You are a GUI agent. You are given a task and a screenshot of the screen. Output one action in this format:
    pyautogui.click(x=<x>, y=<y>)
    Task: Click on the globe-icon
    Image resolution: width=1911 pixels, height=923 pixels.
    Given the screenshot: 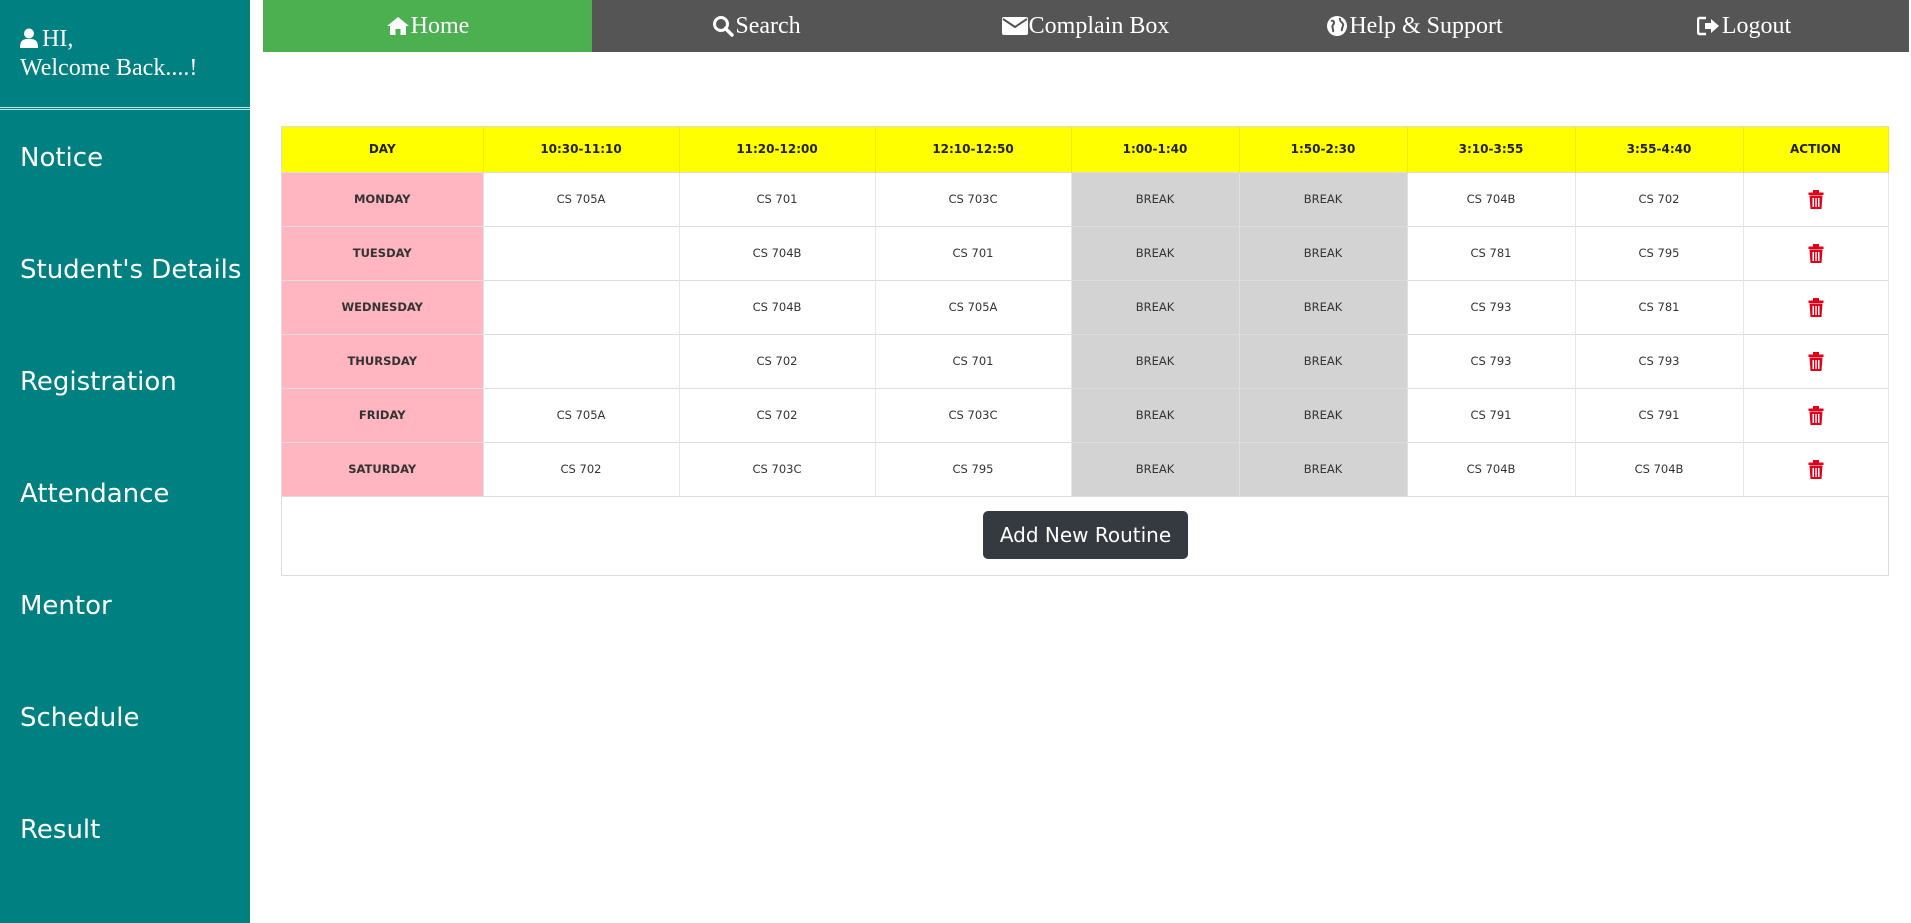 What is the action you would take?
    pyautogui.click(x=1337, y=26)
    